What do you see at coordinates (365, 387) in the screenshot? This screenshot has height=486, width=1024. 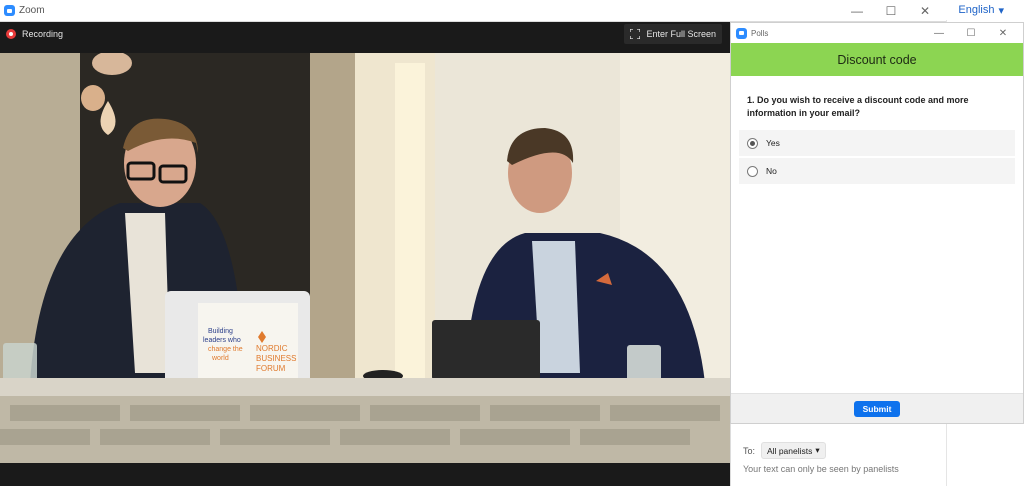 I see `desk-top` at bounding box center [365, 387].